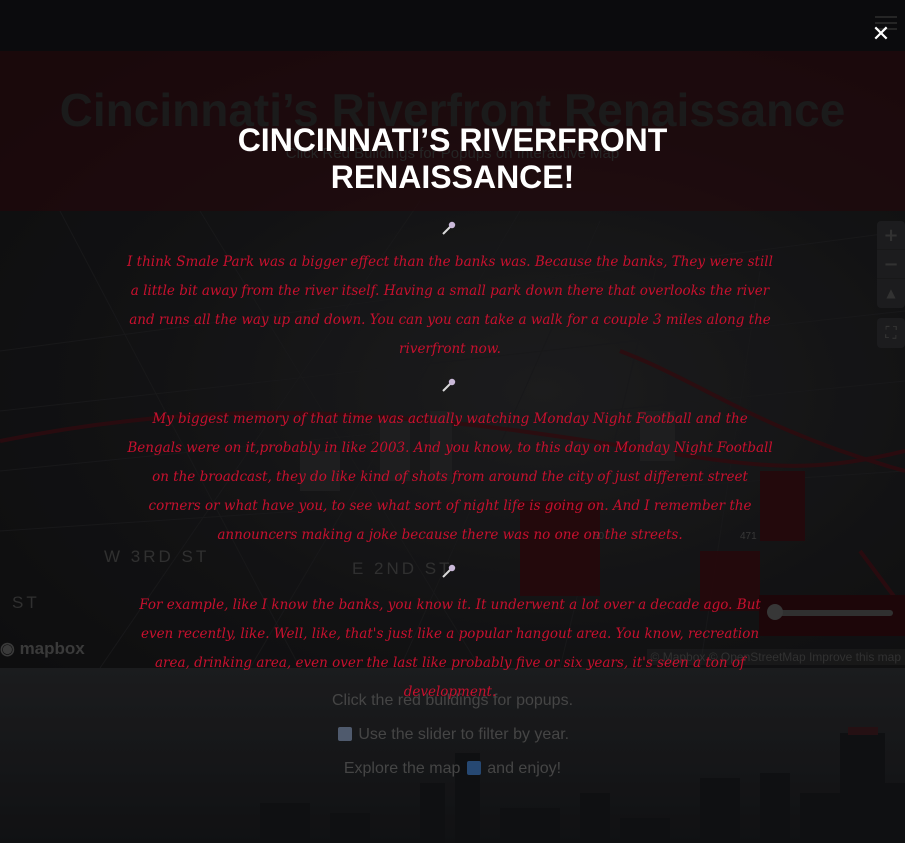 This screenshot has height=843, width=905. Describe the element at coordinates (452, 158) in the screenshot. I see `modal-title: CINCINNATI’S RIVERFRONT RENAISSANCE!` at that location.